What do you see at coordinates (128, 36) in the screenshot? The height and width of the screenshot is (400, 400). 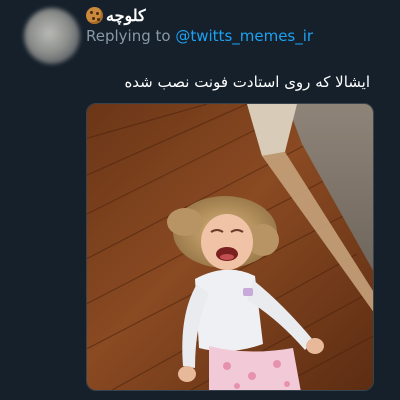 I see `reply-prefix: Replying to` at bounding box center [128, 36].